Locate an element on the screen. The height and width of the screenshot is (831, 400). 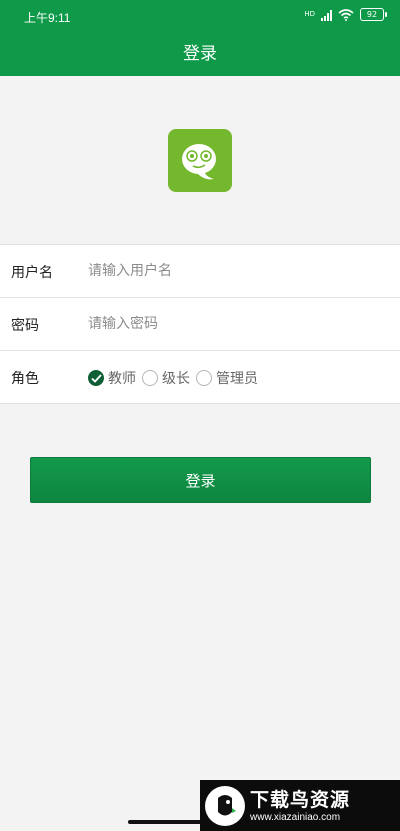
role-option-label: 教师 is located at coordinates (122, 379).